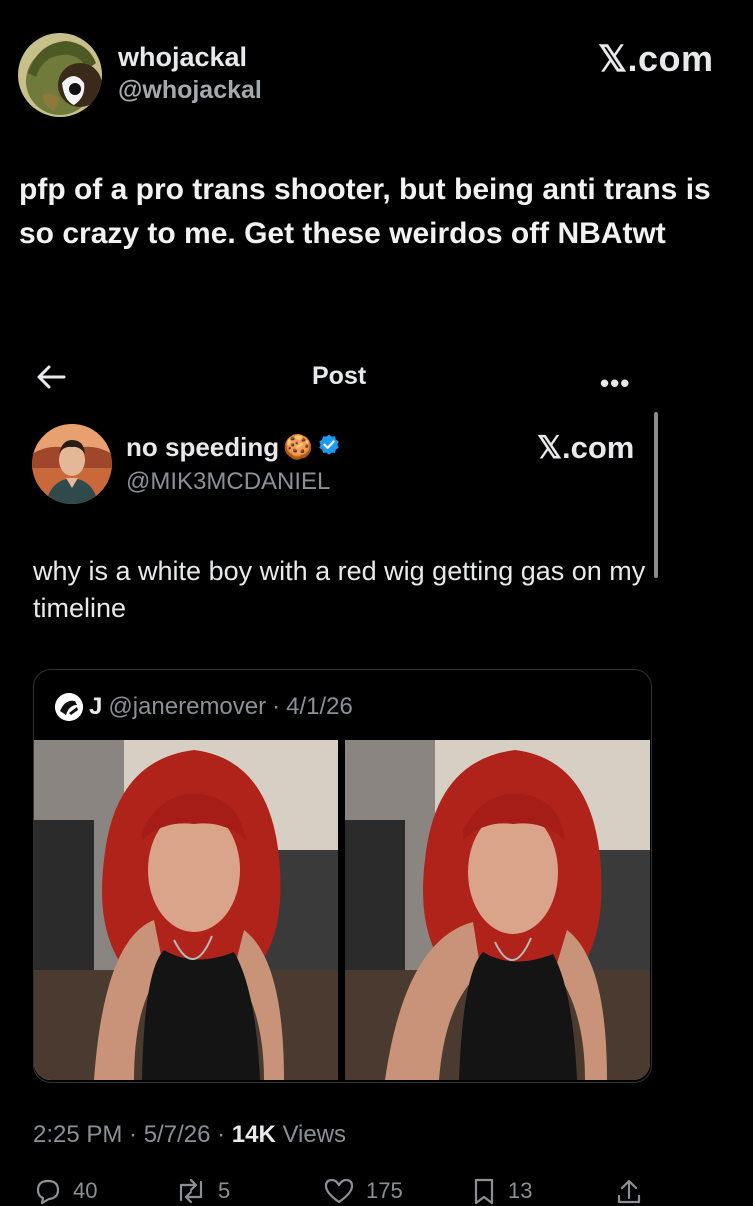  I want to click on like-count: 175, so click(384, 1190).